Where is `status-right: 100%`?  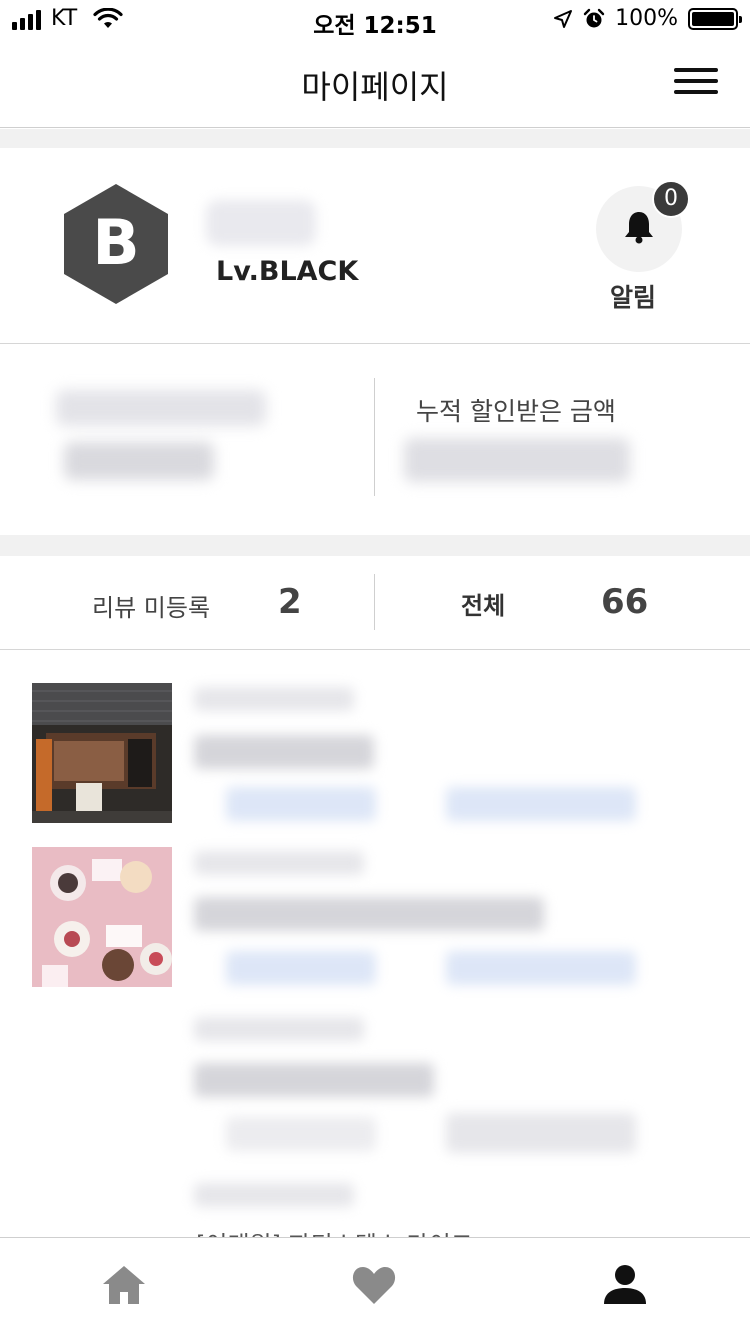 status-right: 100% is located at coordinates (647, 18).